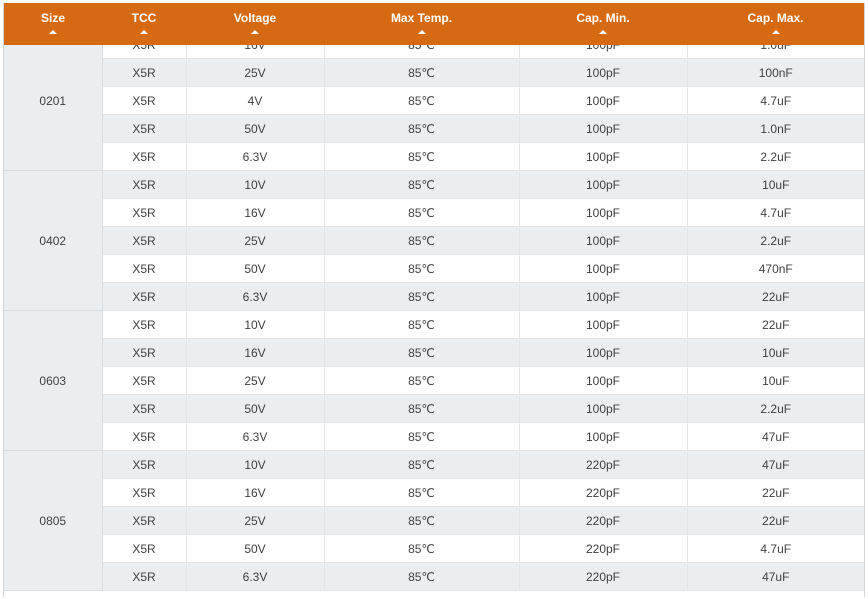 The width and height of the screenshot is (868, 599). What do you see at coordinates (144, 18) in the screenshot?
I see `column-header-label: TCC` at bounding box center [144, 18].